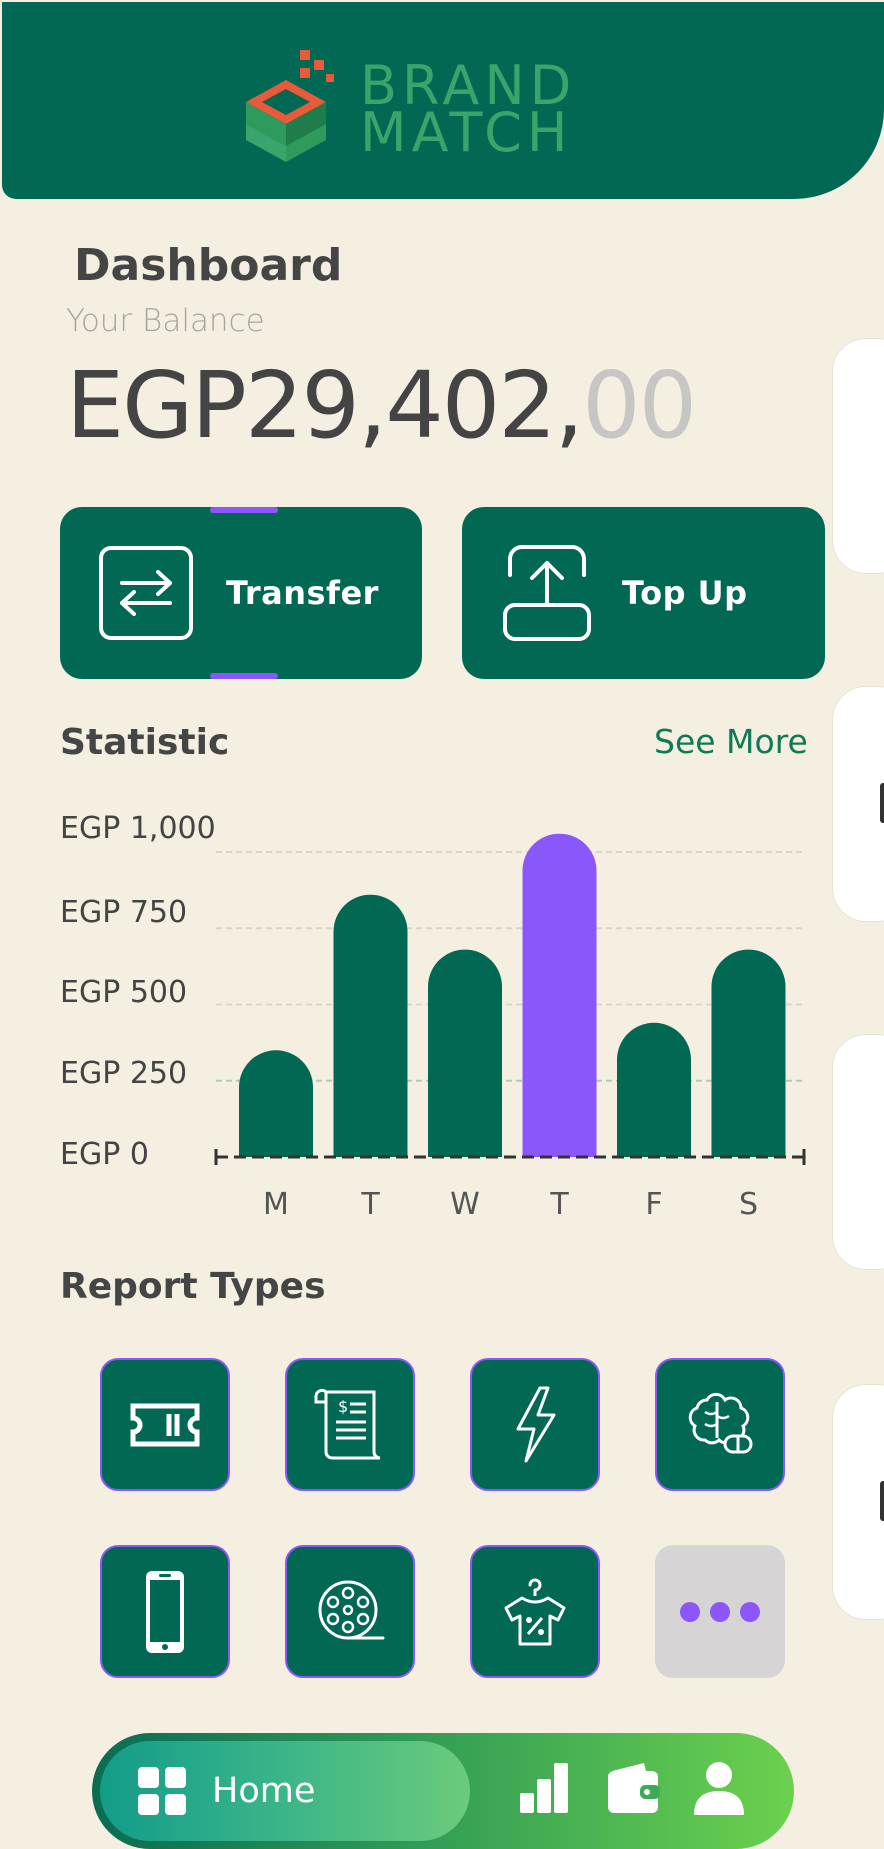 The width and height of the screenshot is (884, 1849). Describe the element at coordinates (208, 265) in the screenshot. I see `page-title: Dashboard` at that location.